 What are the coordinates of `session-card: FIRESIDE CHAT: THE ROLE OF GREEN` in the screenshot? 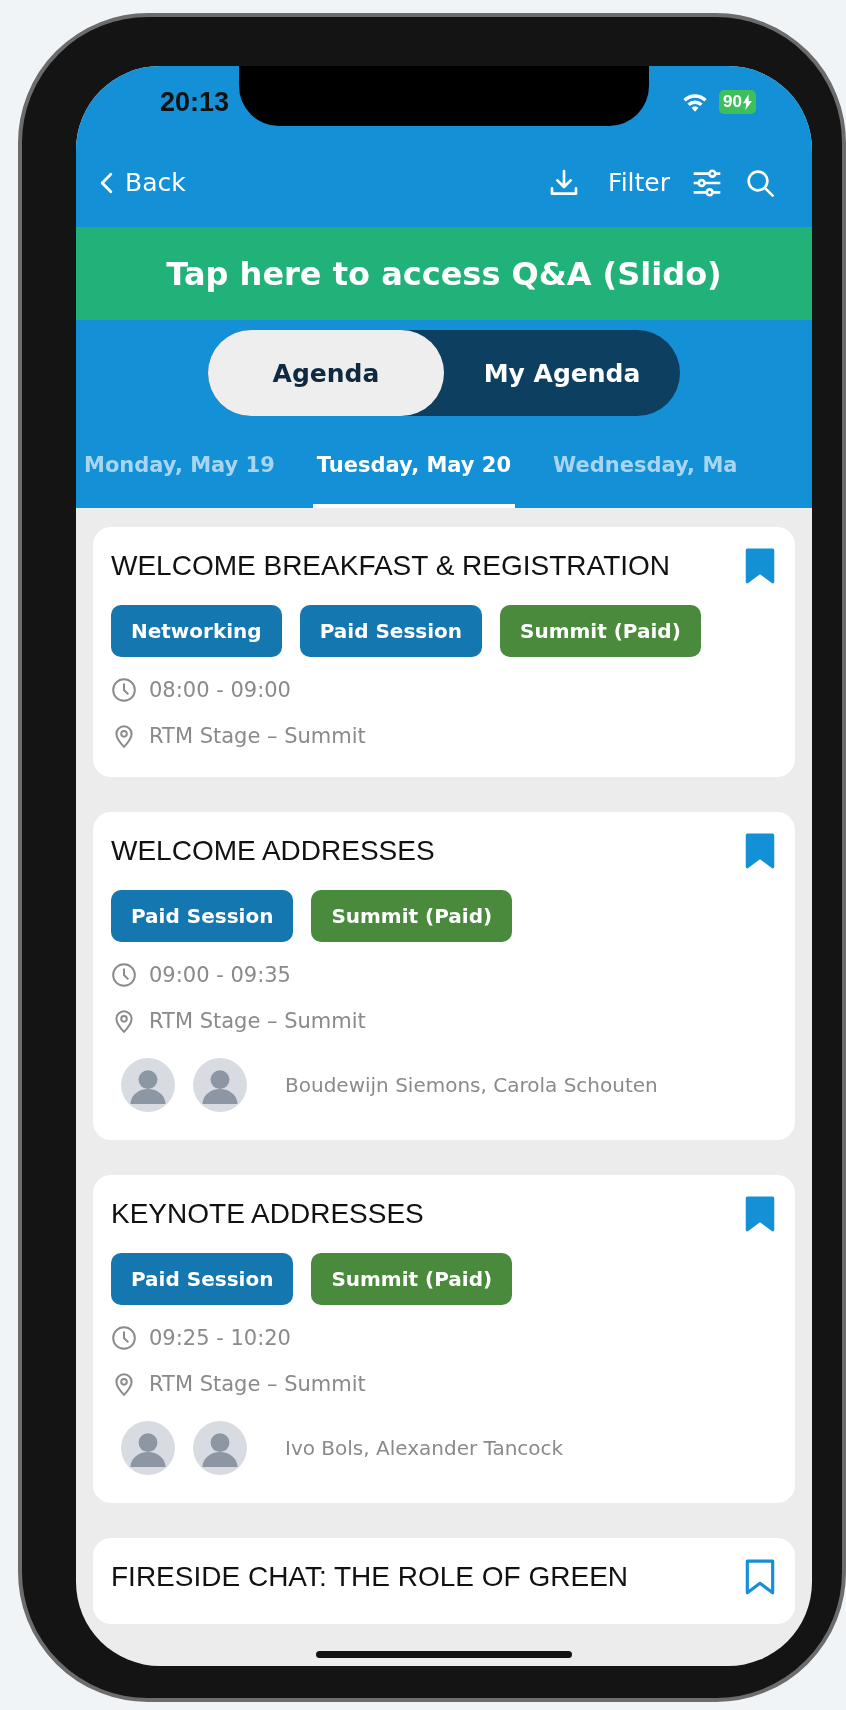 It's located at (444, 1581).